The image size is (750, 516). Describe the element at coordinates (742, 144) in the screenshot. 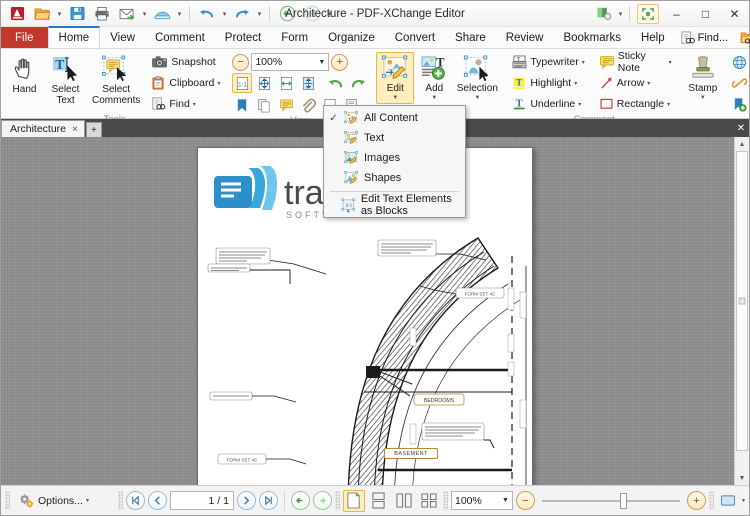

I see `scroll-up-icon: ▲` at that location.